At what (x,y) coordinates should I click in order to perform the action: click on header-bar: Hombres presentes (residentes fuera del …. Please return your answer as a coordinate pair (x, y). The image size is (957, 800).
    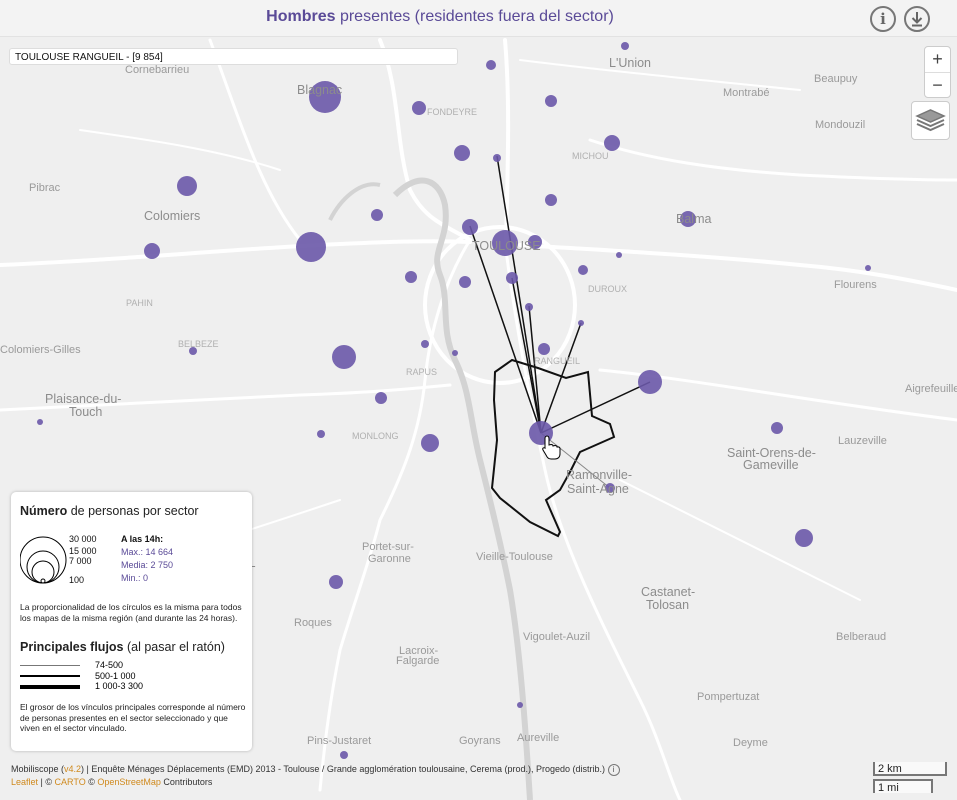
    Looking at the image, I should click on (478, 18).